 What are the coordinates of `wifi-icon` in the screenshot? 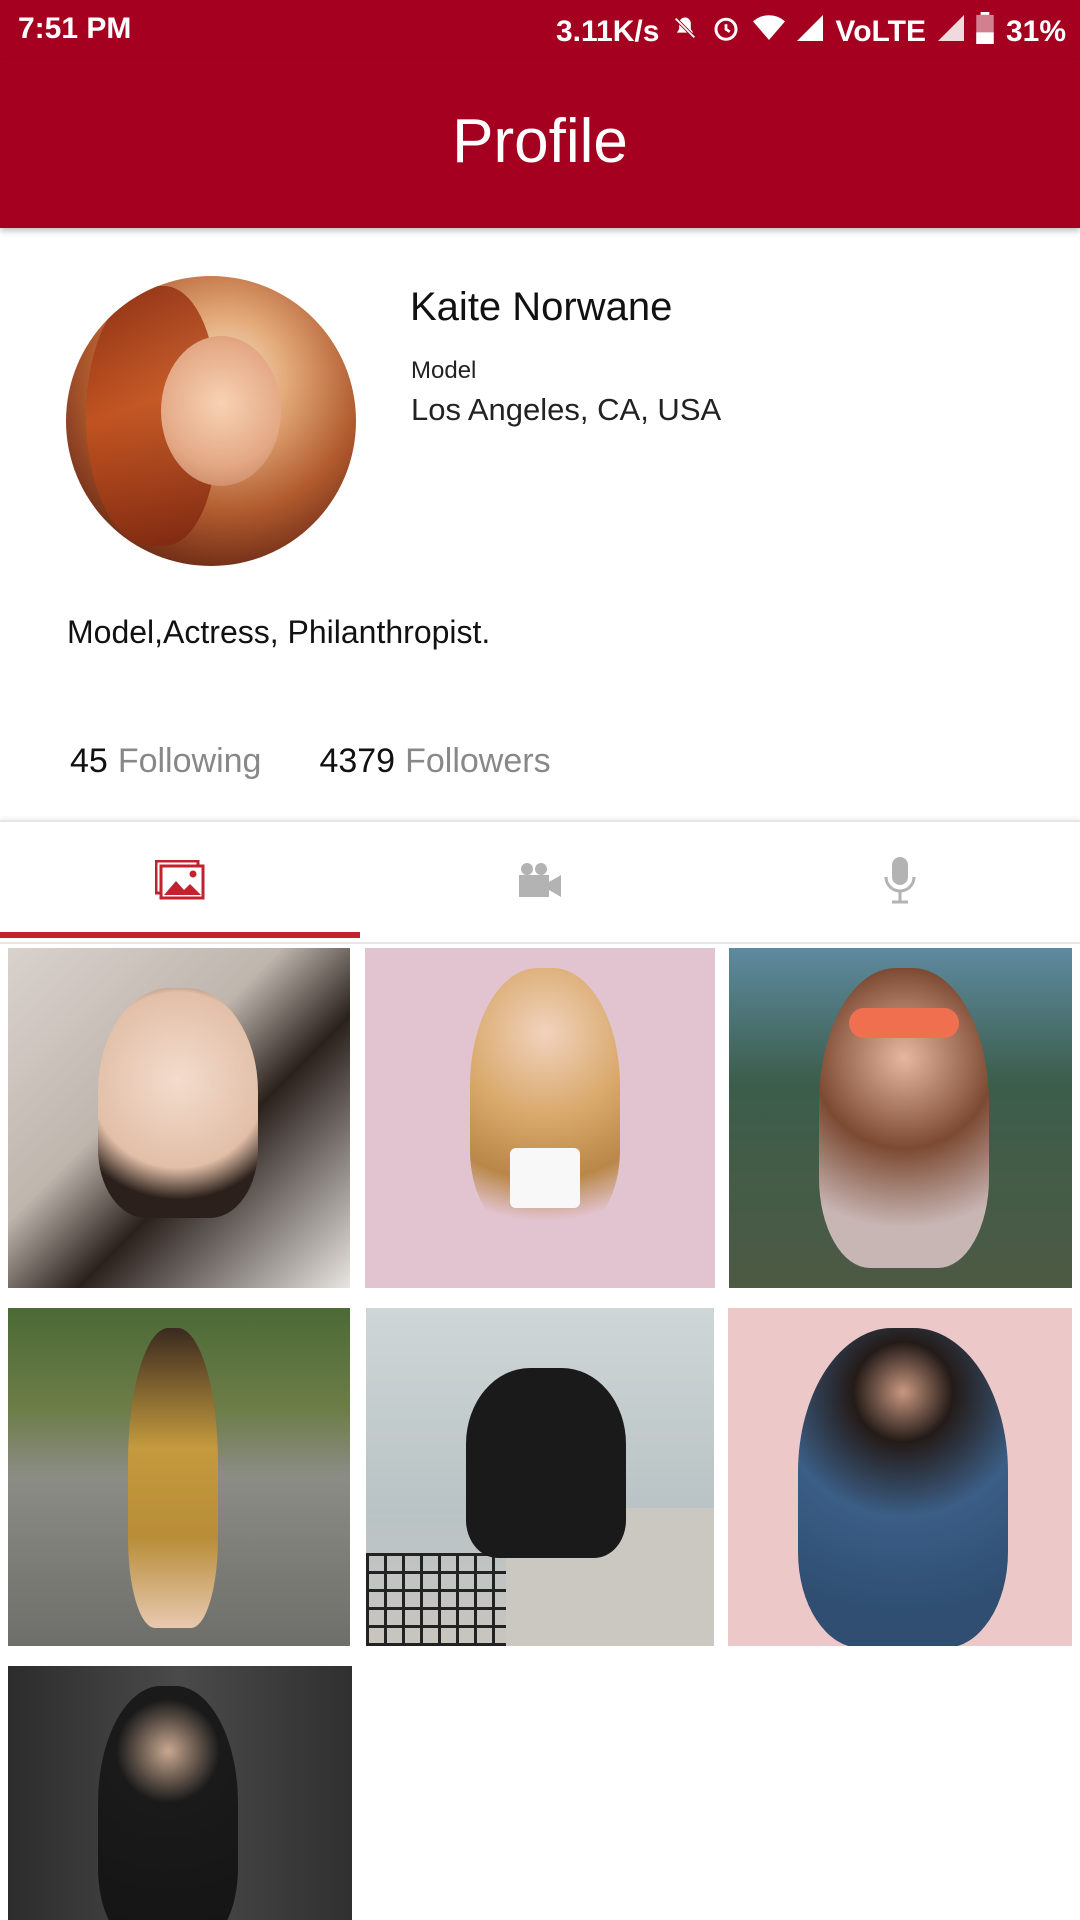 It's located at (769, 32).